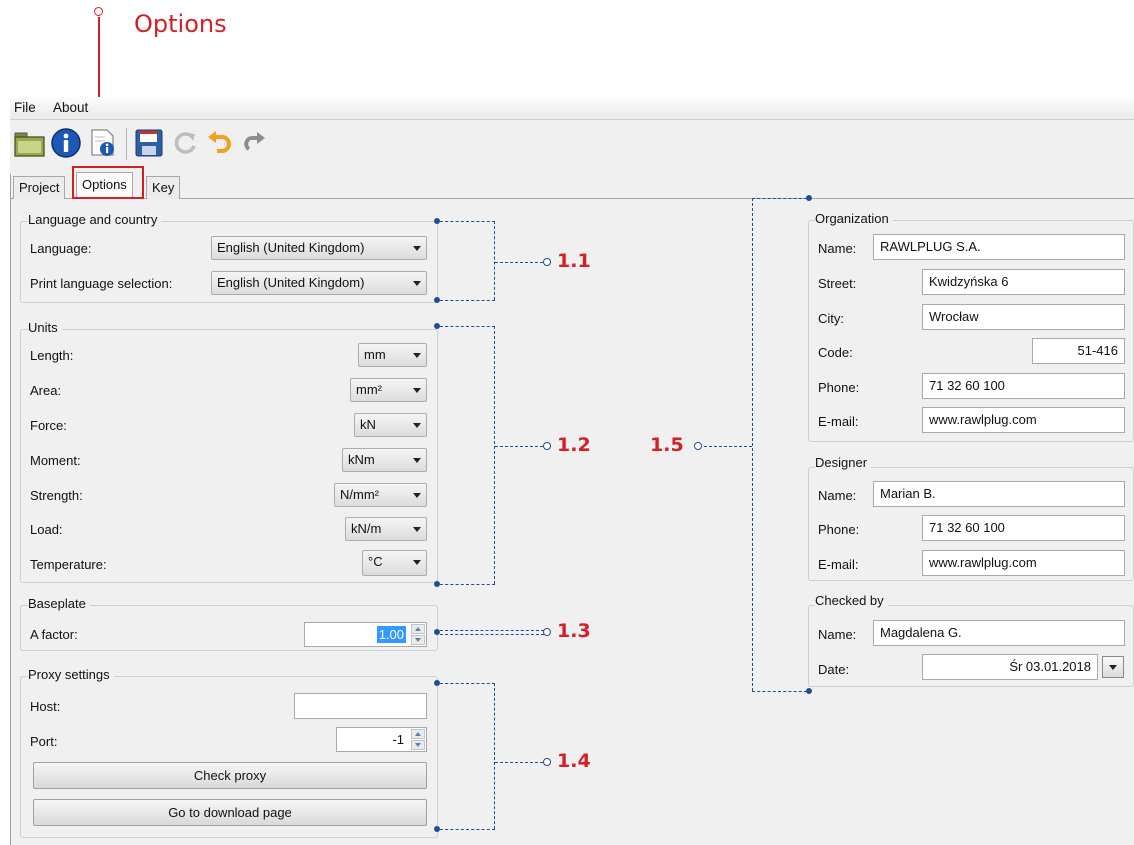 The width and height of the screenshot is (1134, 845). Describe the element at coordinates (381, 739) in the screenshot. I see `port-spinbox: -1` at that location.